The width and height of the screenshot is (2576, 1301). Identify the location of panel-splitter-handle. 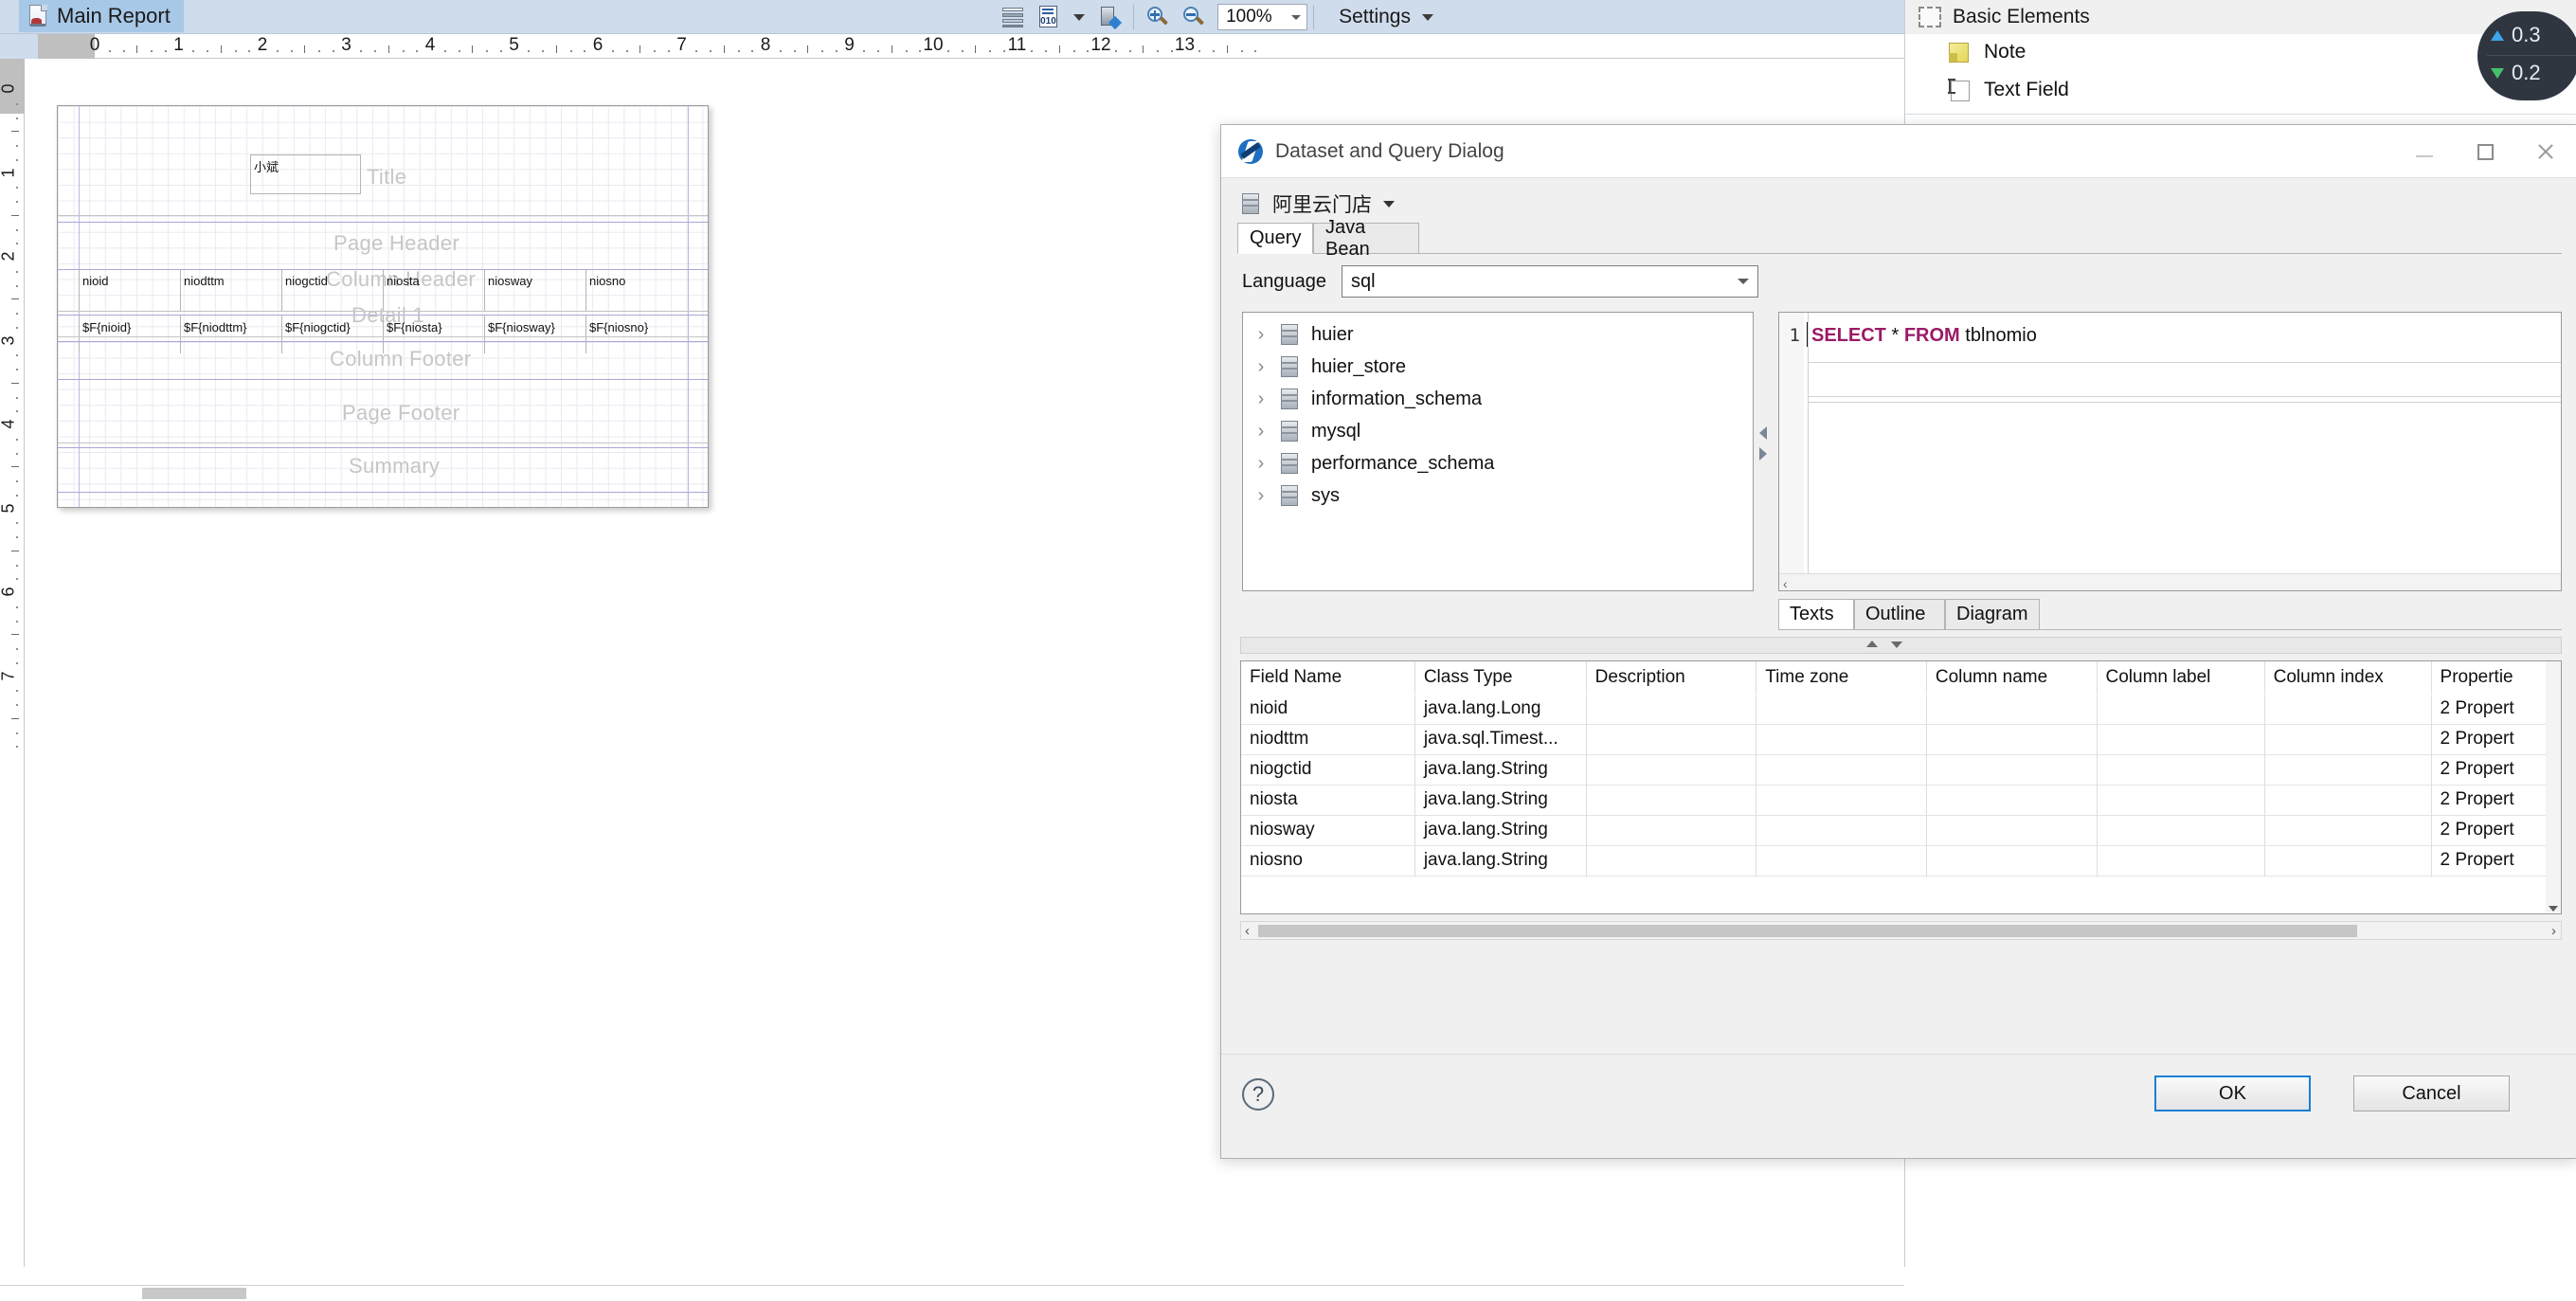
(1766, 445).